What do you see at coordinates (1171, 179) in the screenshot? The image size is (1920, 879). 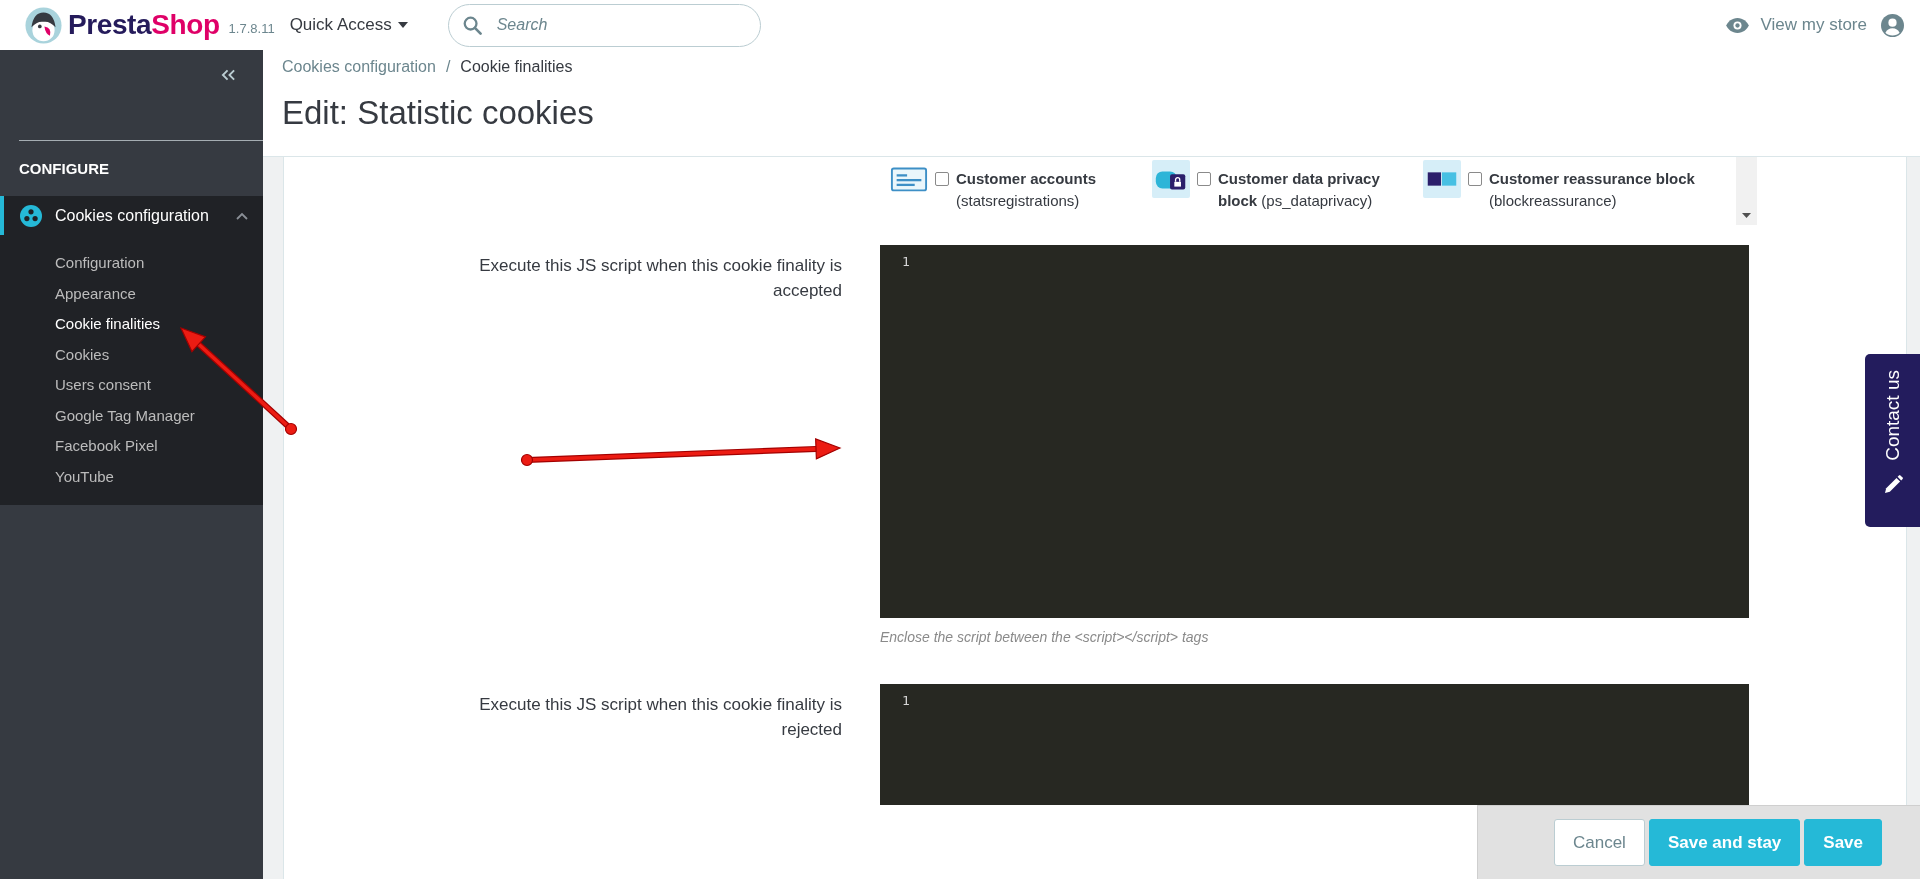 I see `lock-tile-icon` at bounding box center [1171, 179].